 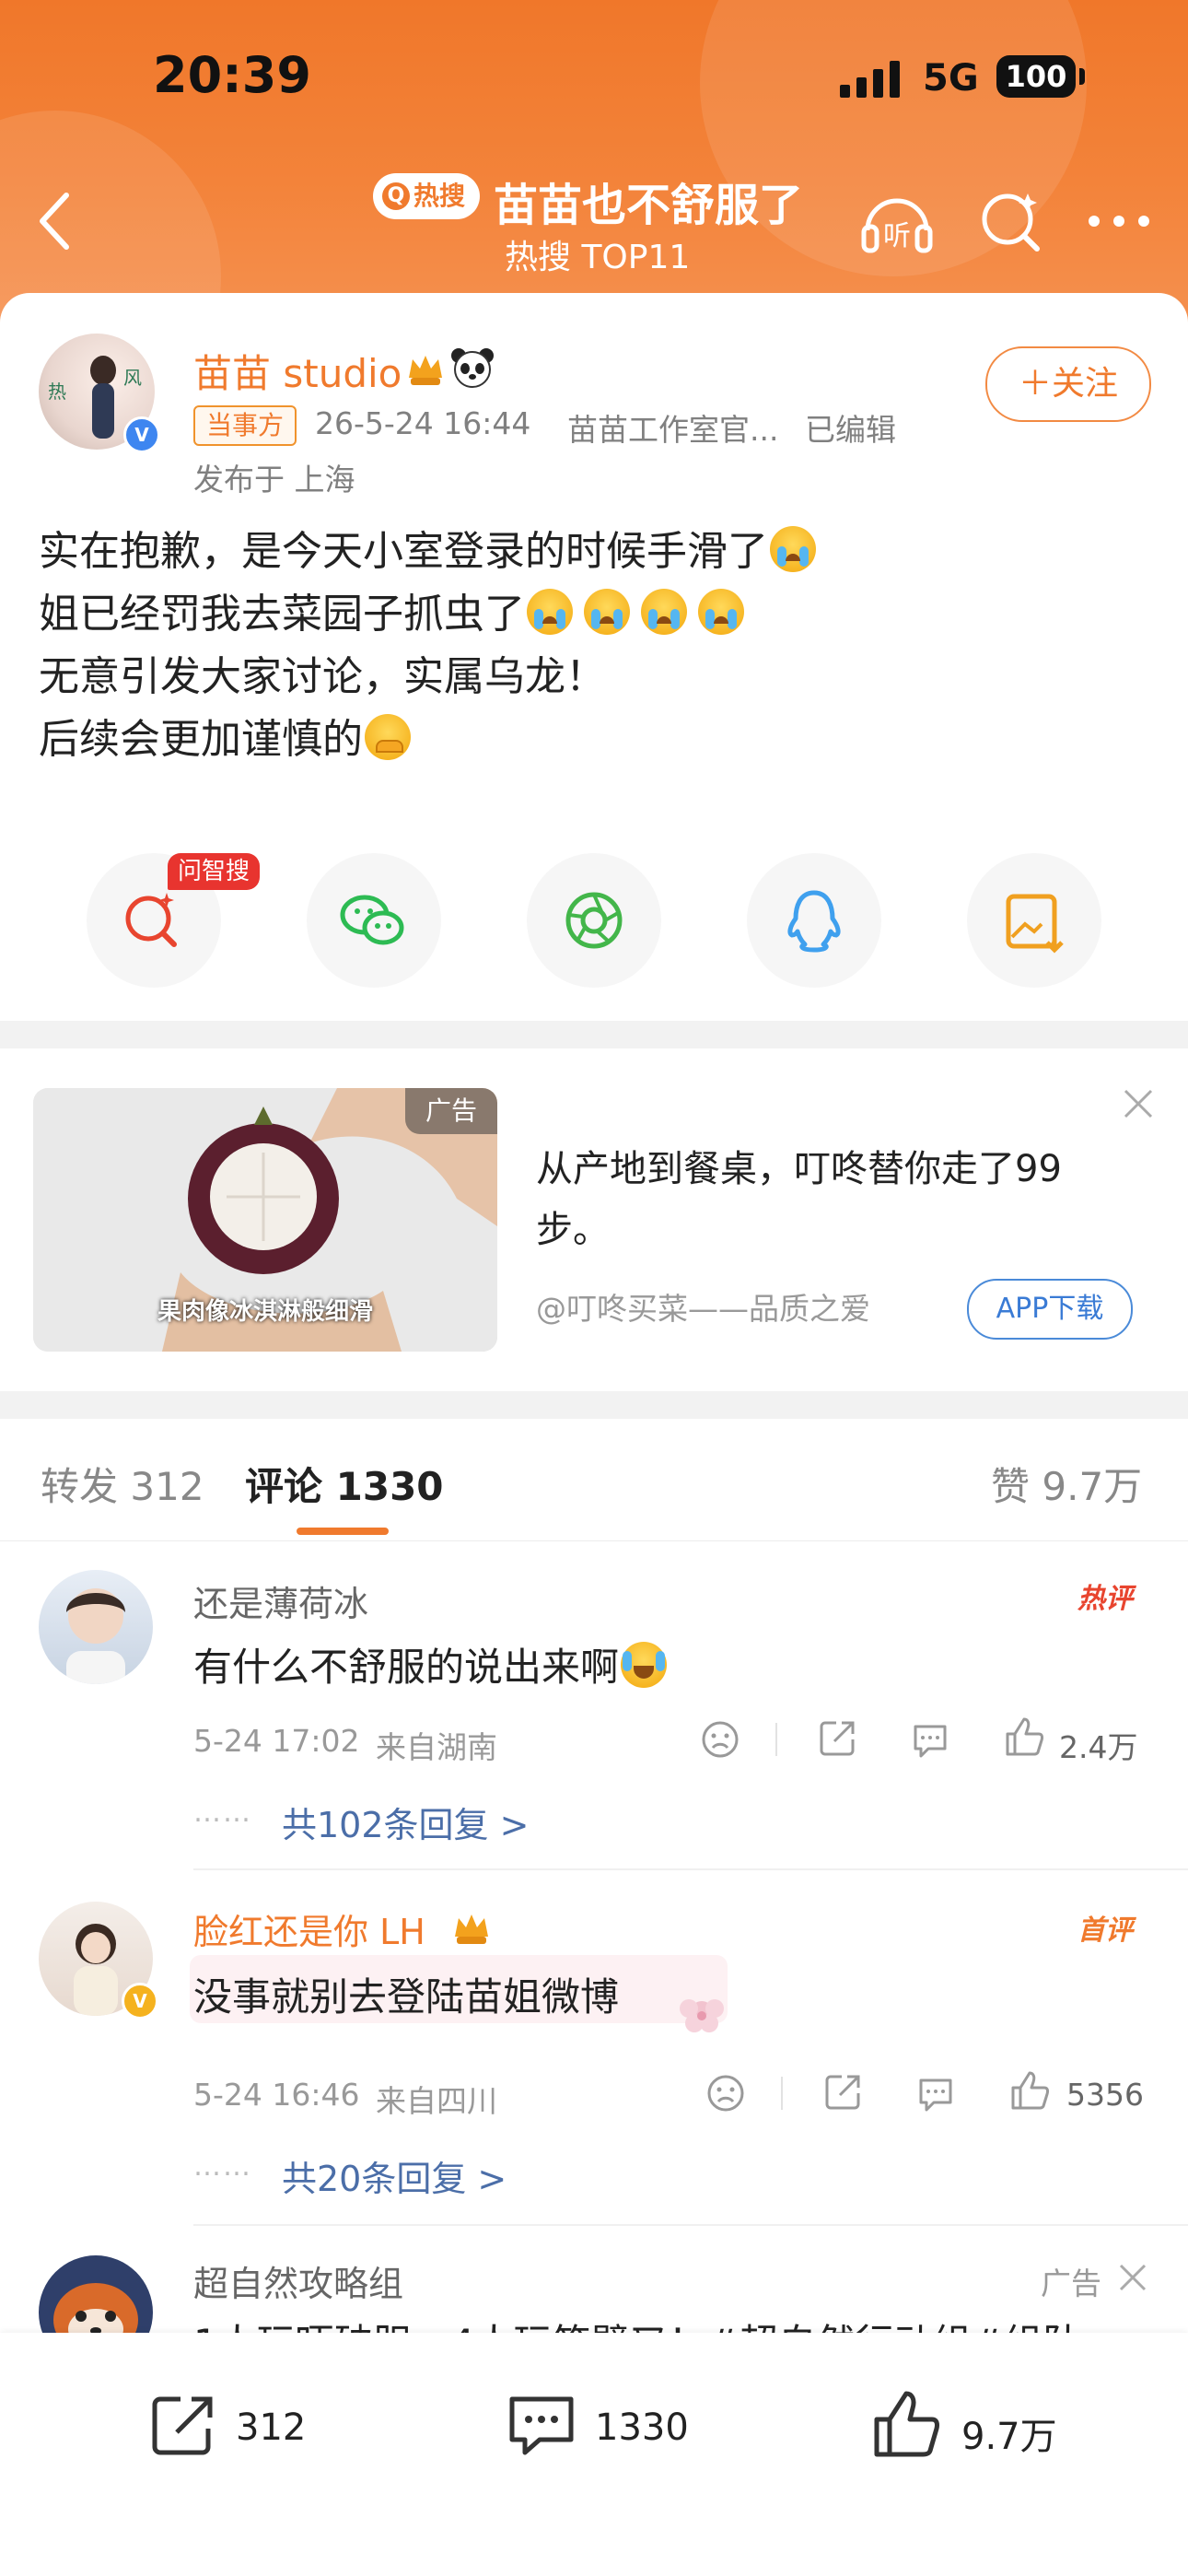 What do you see at coordinates (594, 1405) in the screenshot?
I see `section-gap` at bounding box center [594, 1405].